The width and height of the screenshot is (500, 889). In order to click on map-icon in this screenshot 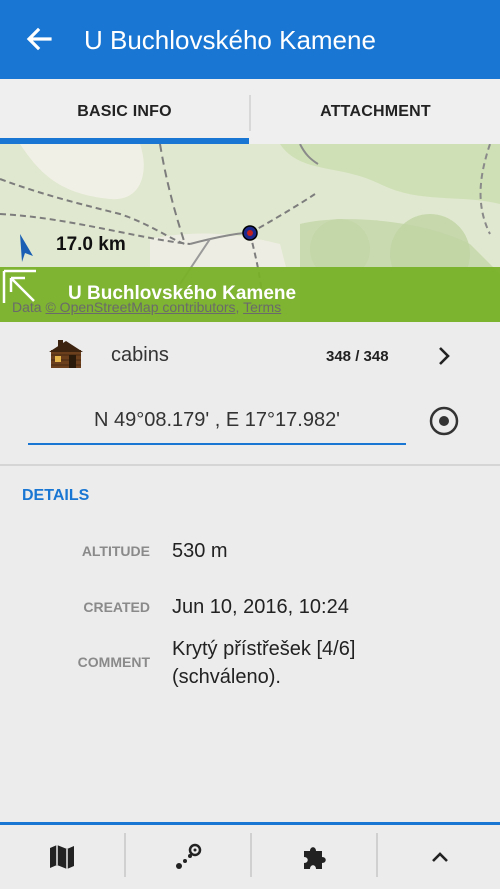, I will do `click(62, 857)`.